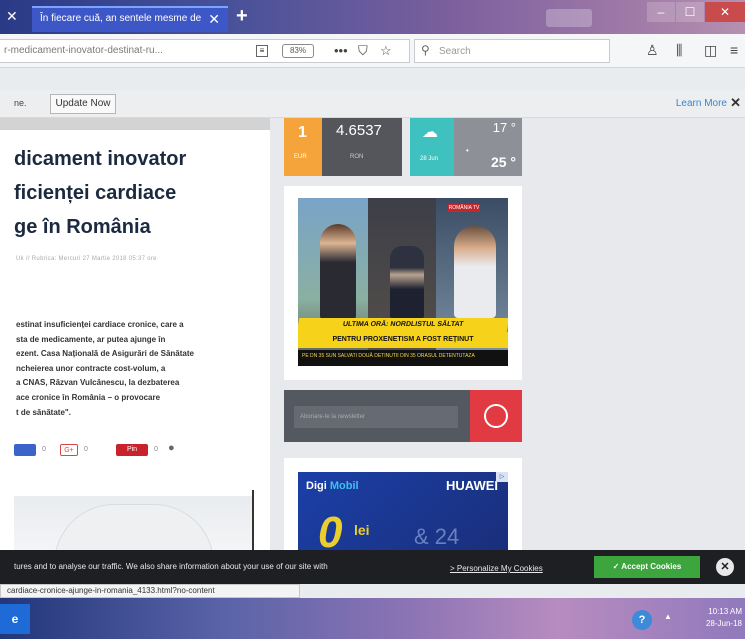 The height and width of the screenshot is (639, 745). Describe the element at coordinates (679, 50) in the screenshot. I see `library-icon: ⫼` at that location.